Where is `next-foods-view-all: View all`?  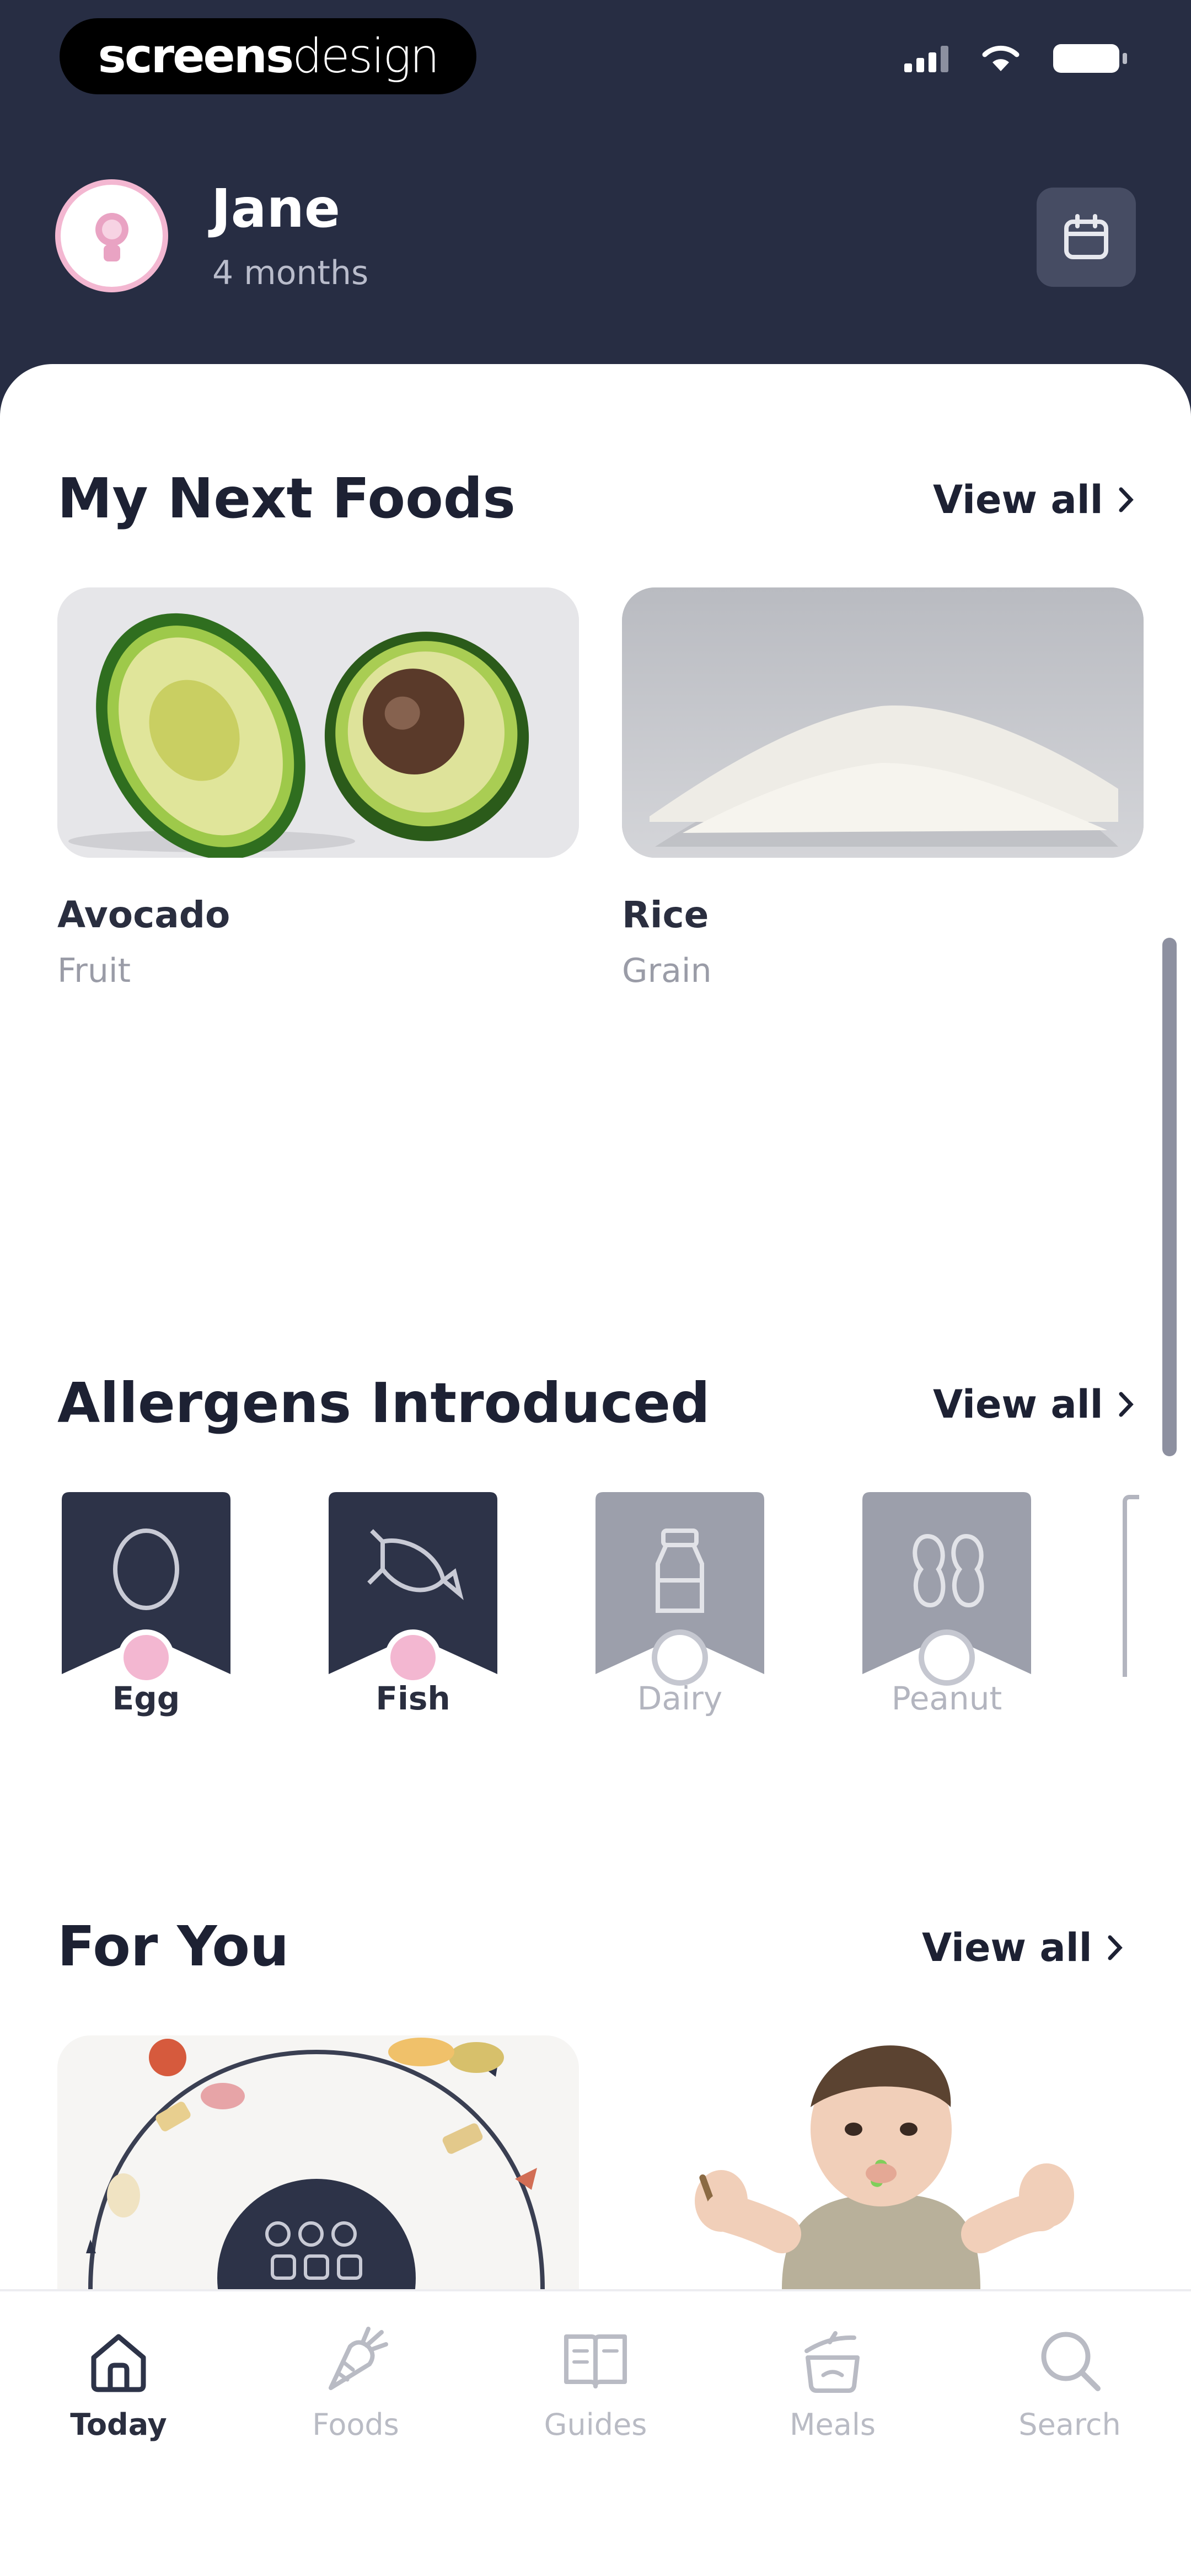
next-foods-view-all: View all is located at coordinates (1033, 499).